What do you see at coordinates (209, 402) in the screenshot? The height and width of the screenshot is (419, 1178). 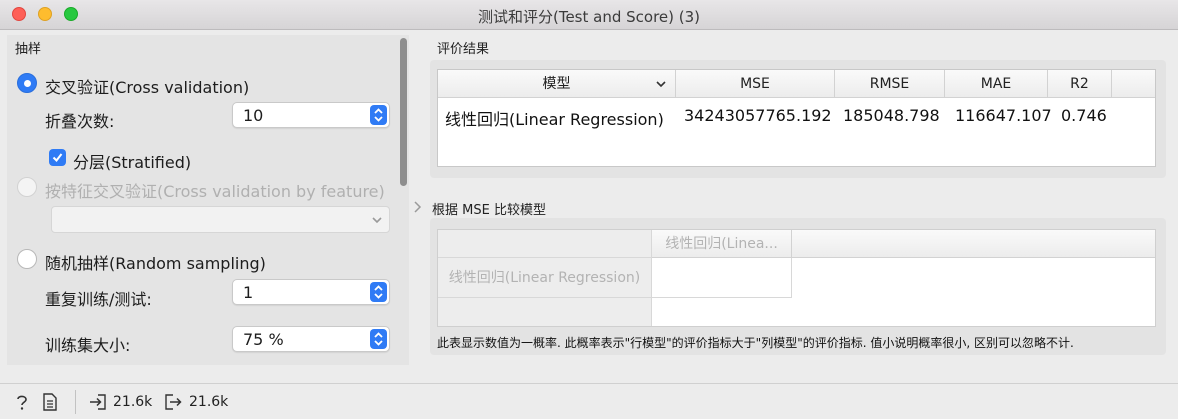 I see `output-size: 21.6k` at bounding box center [209, 402].